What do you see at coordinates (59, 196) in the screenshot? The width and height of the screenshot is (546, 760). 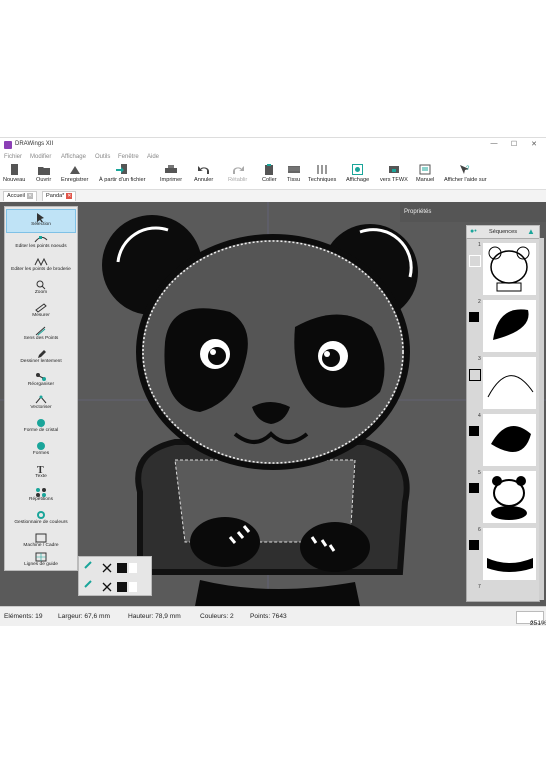 I see `tab-panda: Panda* ✕` at bounding box center [59, 196].